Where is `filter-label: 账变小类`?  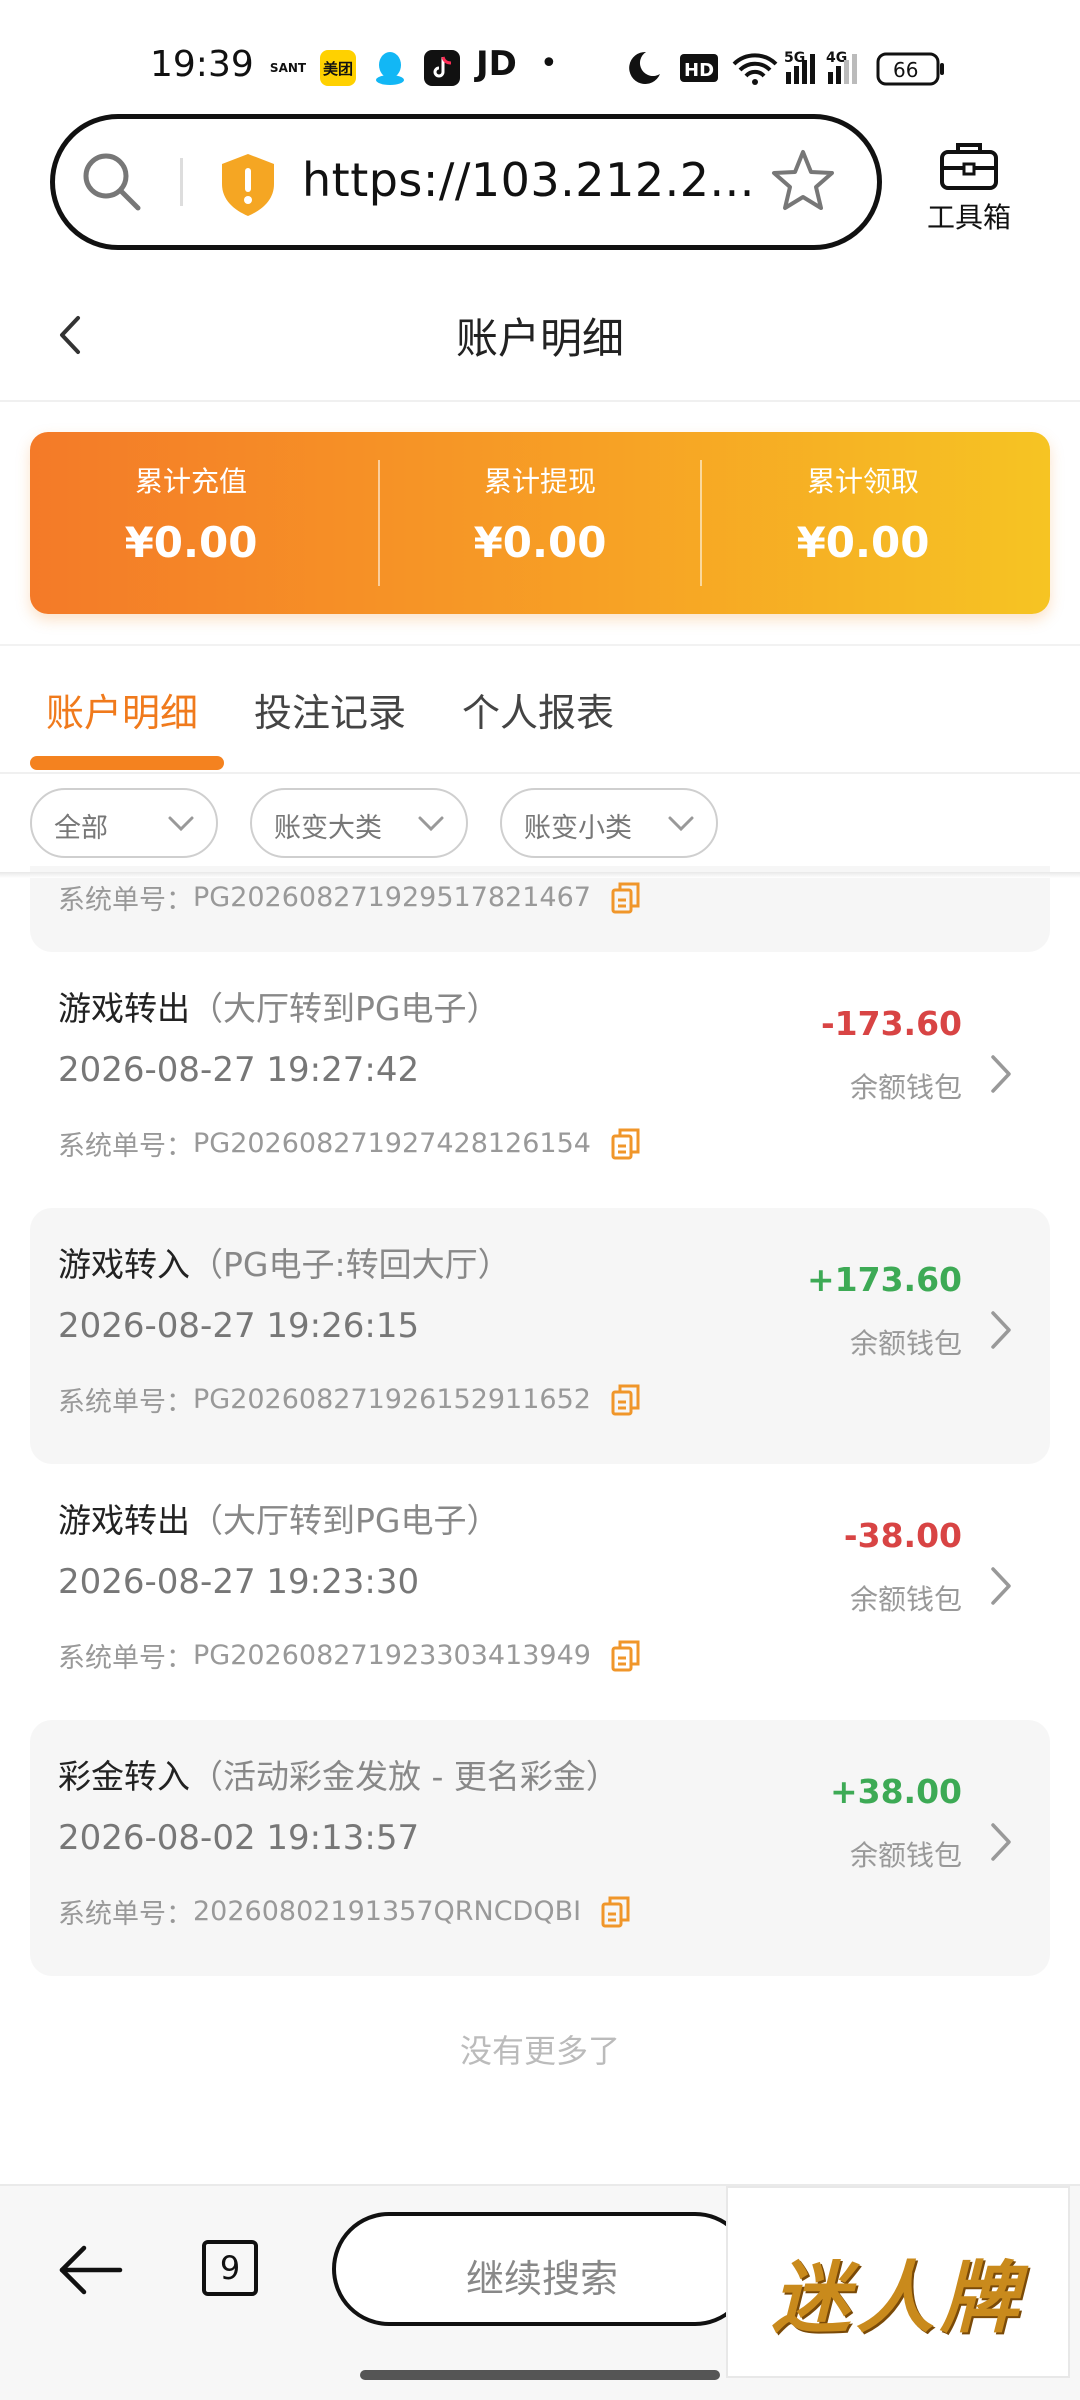
filter-label: 账变小类 is located at coordinates (578, 828).